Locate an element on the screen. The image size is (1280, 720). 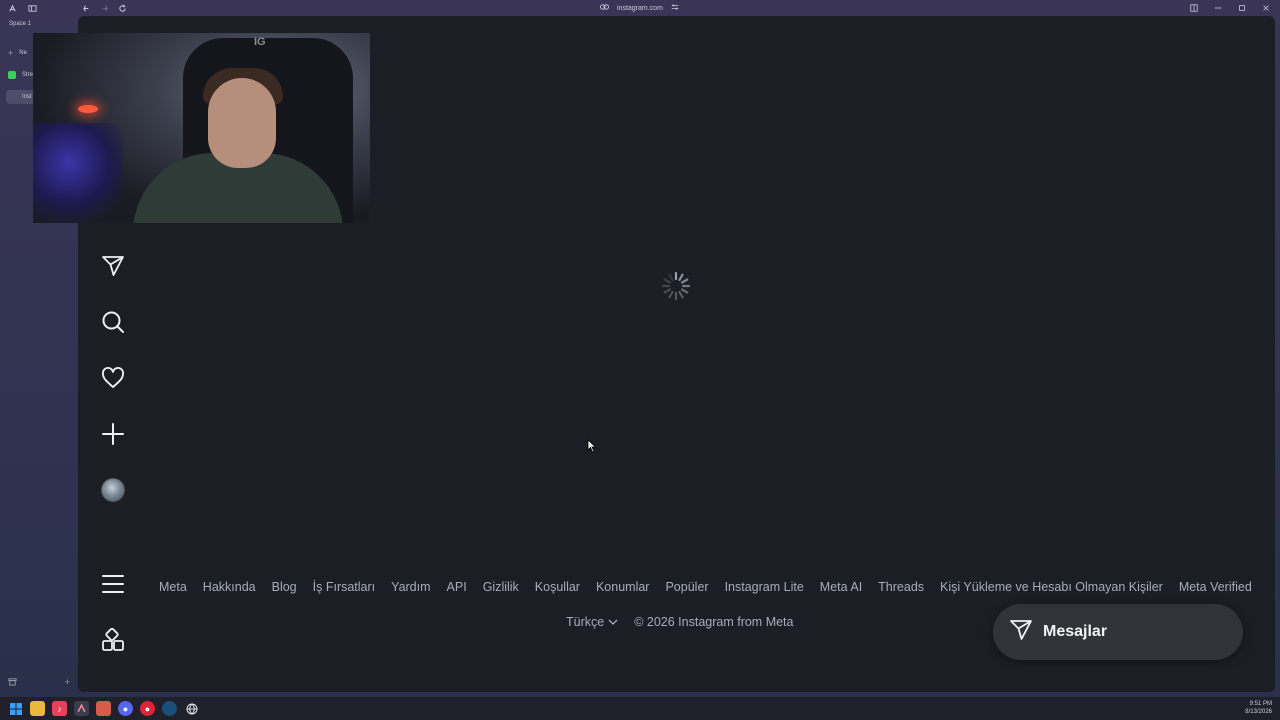
system-clock: 9:51 PM 8/13/2026 is located at coordinates (1258, 708).